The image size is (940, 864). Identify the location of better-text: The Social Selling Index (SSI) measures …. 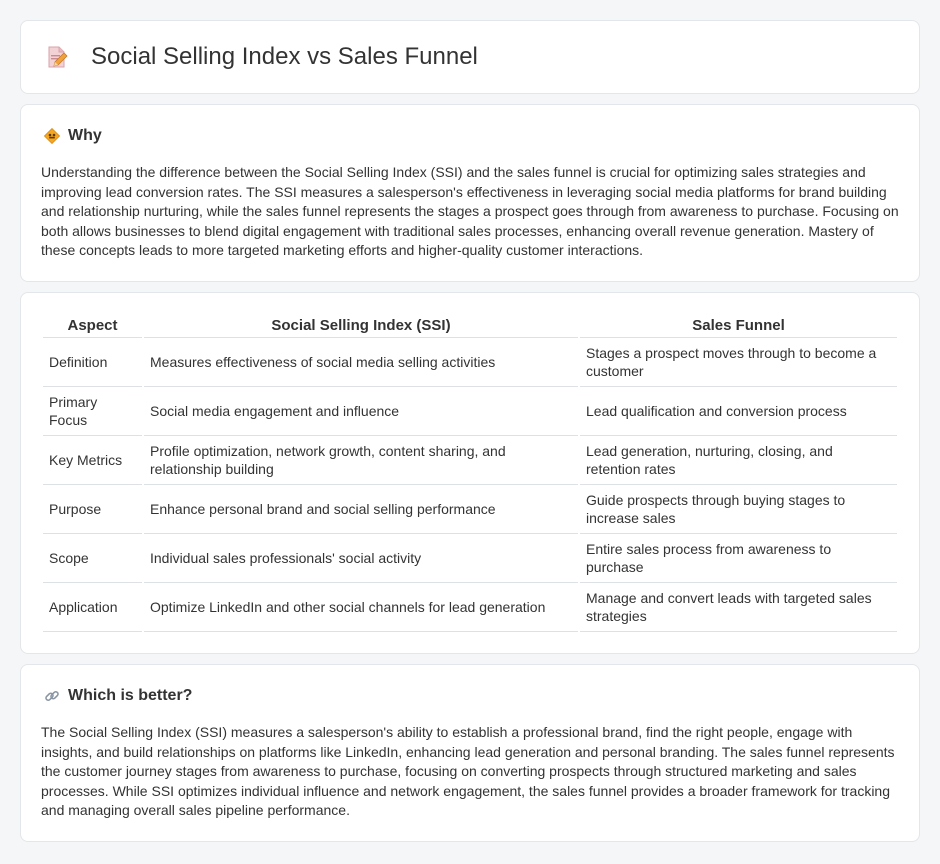
(468, 771).